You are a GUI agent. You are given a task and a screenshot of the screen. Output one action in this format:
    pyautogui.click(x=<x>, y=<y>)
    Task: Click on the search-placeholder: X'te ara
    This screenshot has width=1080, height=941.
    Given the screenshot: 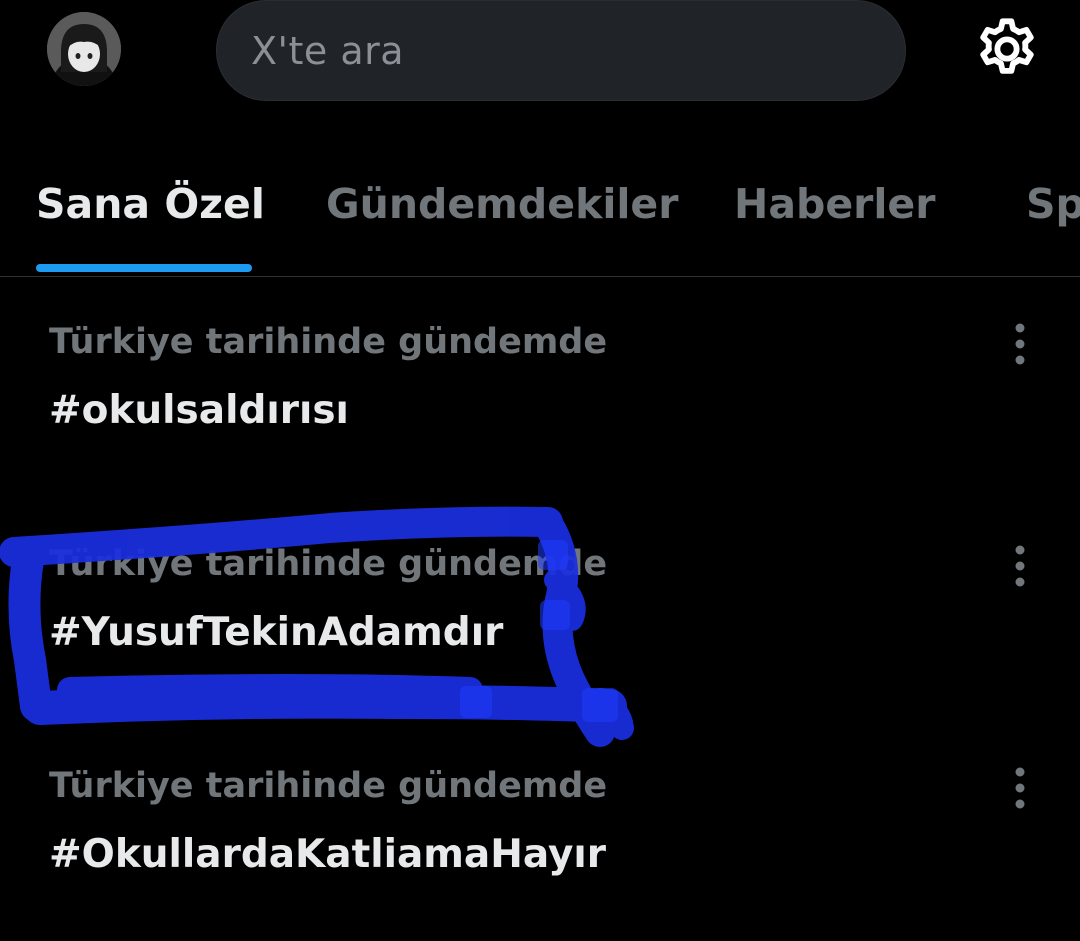 What is the action you would take?
    pyautogui.click(x=328, y=50)
    